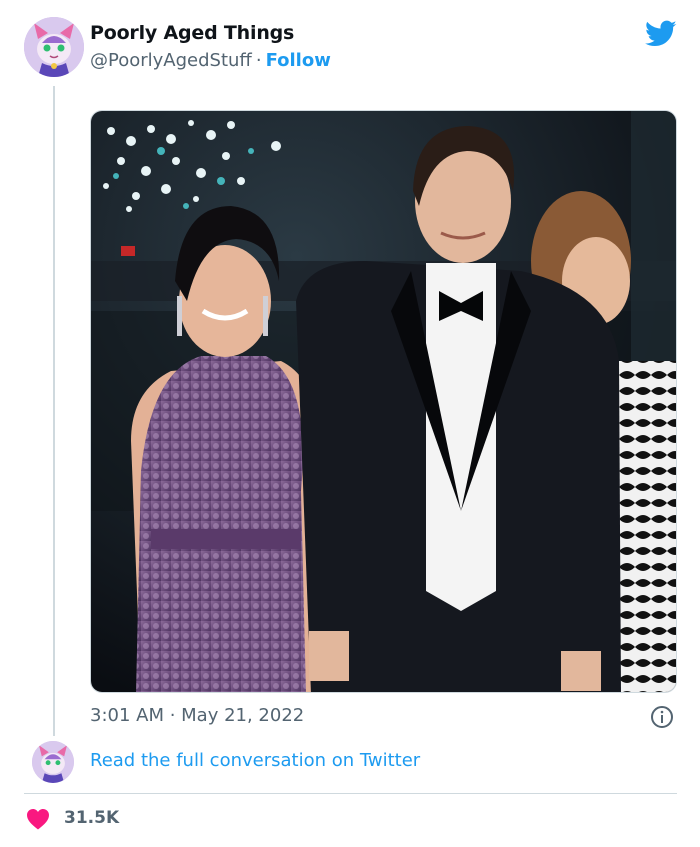 Image resolution: width=700 pixels, height=847 pixels. I want to click on thread-line, so click(54, 411).